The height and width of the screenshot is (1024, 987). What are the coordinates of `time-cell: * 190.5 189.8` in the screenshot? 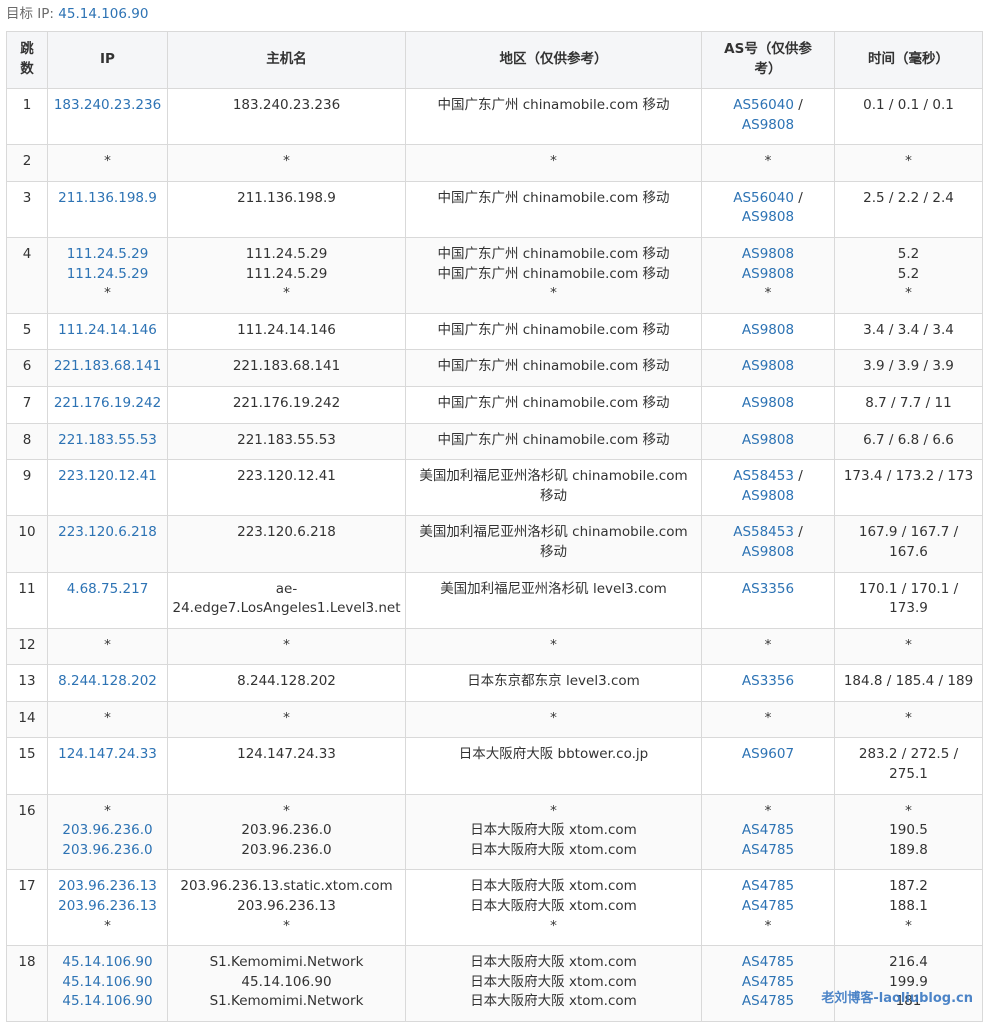 It's located at (908, 832).